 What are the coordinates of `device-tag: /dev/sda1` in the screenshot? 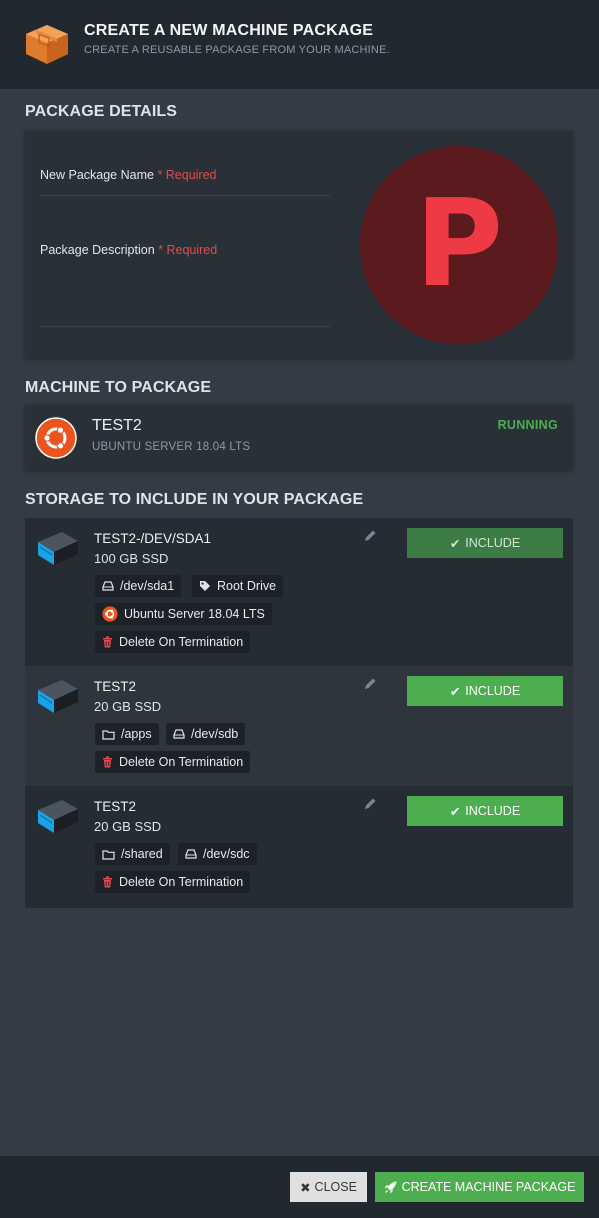 It's located at (138, 586).